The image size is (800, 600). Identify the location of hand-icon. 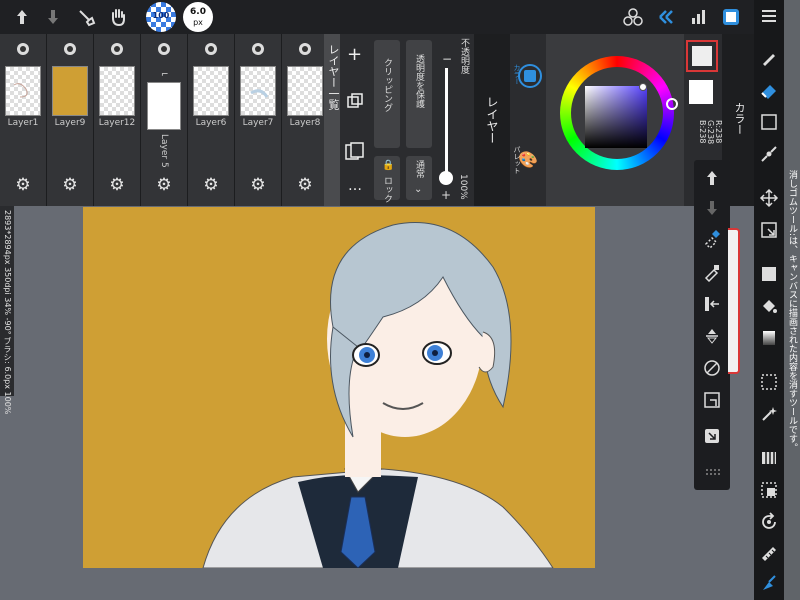
(118, 17).